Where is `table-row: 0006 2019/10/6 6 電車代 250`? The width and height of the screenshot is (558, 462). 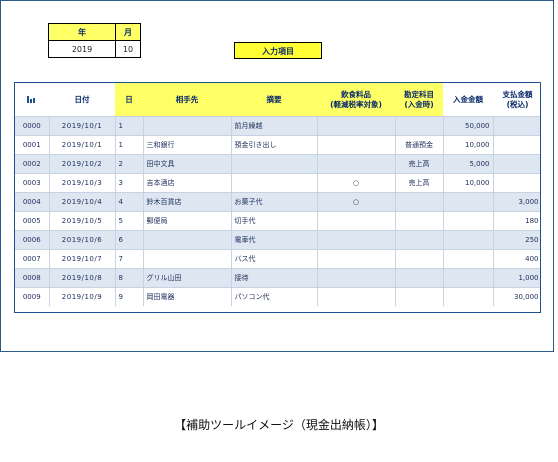
table-row: 0006 2019/10/6 6 電車代 250 is located at coordinates (277, 240).